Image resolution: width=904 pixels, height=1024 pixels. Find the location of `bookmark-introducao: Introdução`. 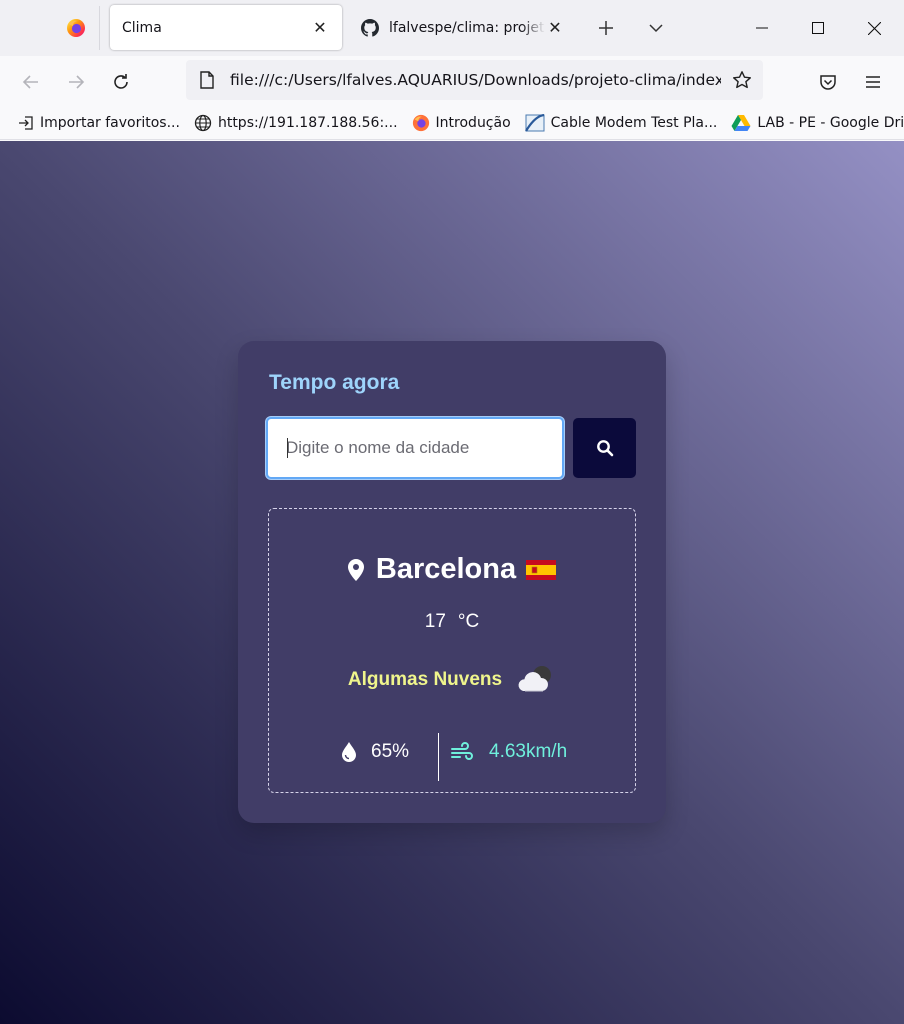

bookmark-introducao: Introdução is located at coordinates (461, 123).